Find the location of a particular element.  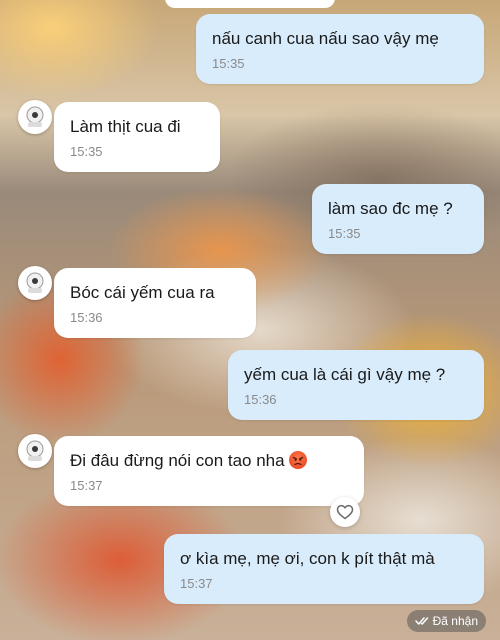

status-label: Đã nhận is located at coordinates (455, 621).